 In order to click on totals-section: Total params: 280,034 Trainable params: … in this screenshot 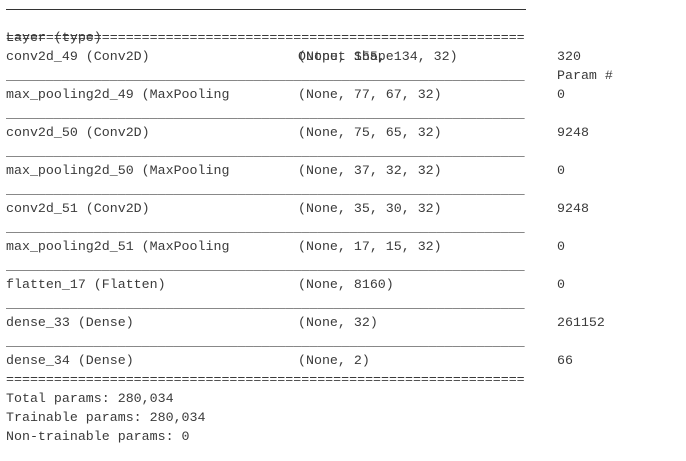, I will do `click(342, 417)`.